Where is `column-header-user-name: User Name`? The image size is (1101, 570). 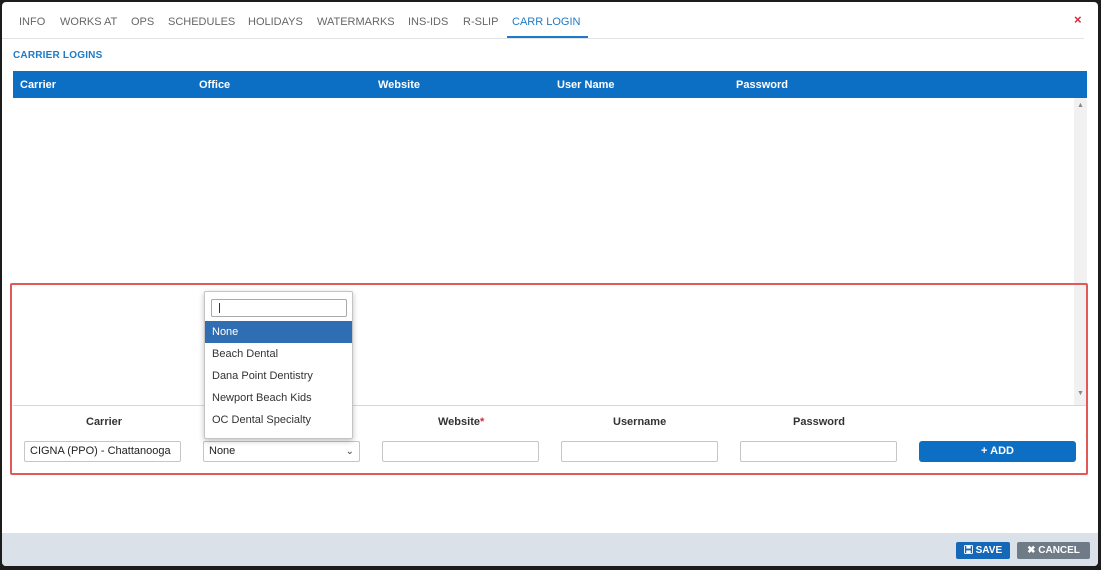 column-header-user-name: User Name is located at coordinates (585, 85).